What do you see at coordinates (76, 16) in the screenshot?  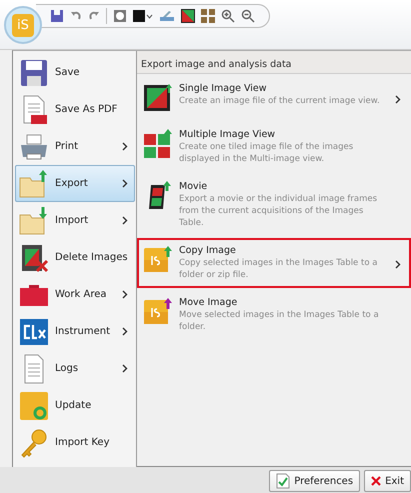 I see `undo-icon` at bounding box center [76, 16].